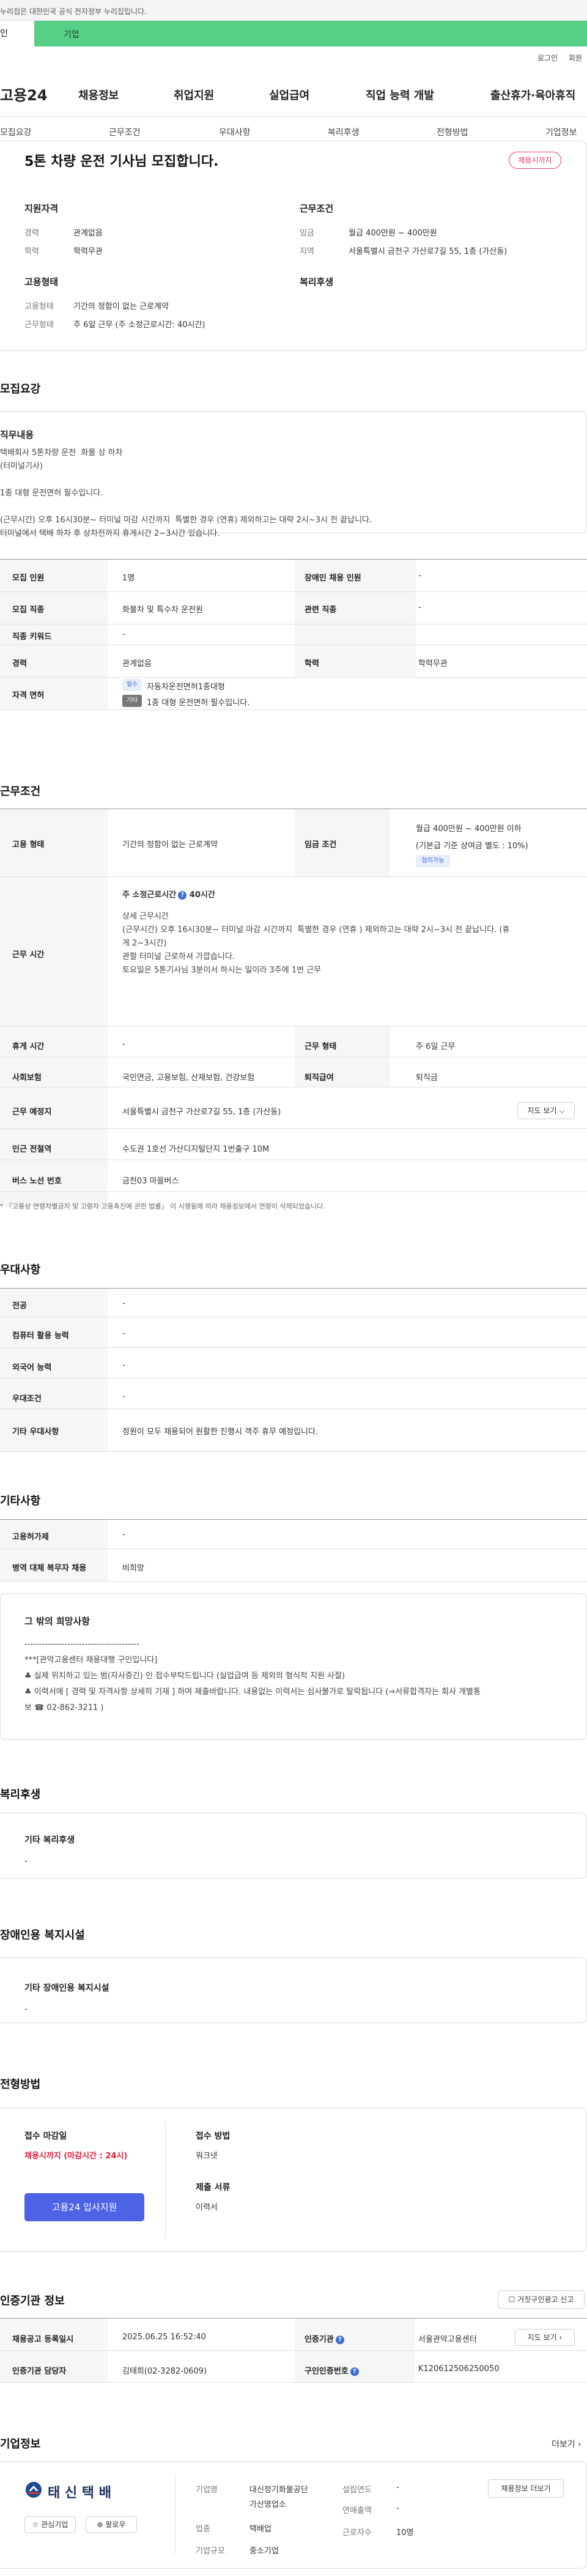 The height and width of the screenshot is (2576, 587). I want to click on report-icon: ☐, so click(511, 2299).